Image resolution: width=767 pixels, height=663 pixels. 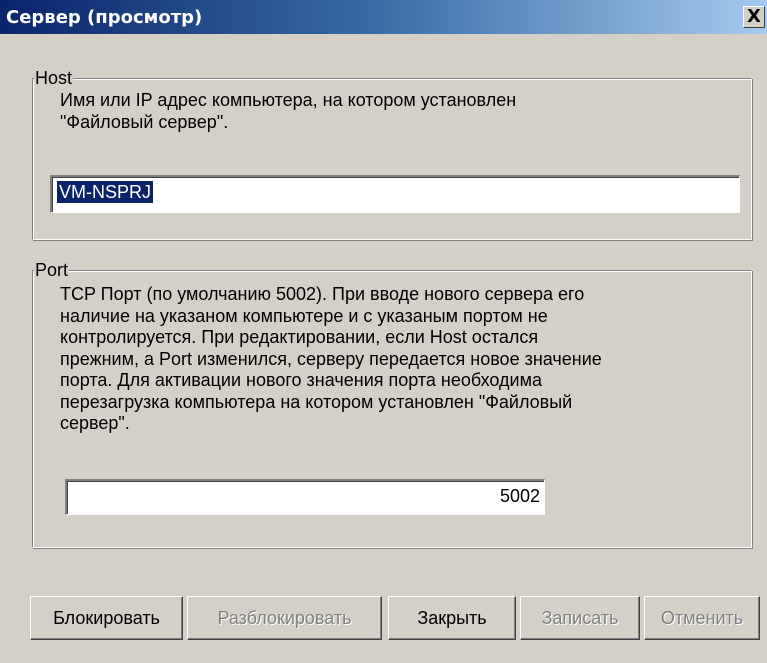 I want to click on port-input-value: 5002, so click(x=519, y=496).